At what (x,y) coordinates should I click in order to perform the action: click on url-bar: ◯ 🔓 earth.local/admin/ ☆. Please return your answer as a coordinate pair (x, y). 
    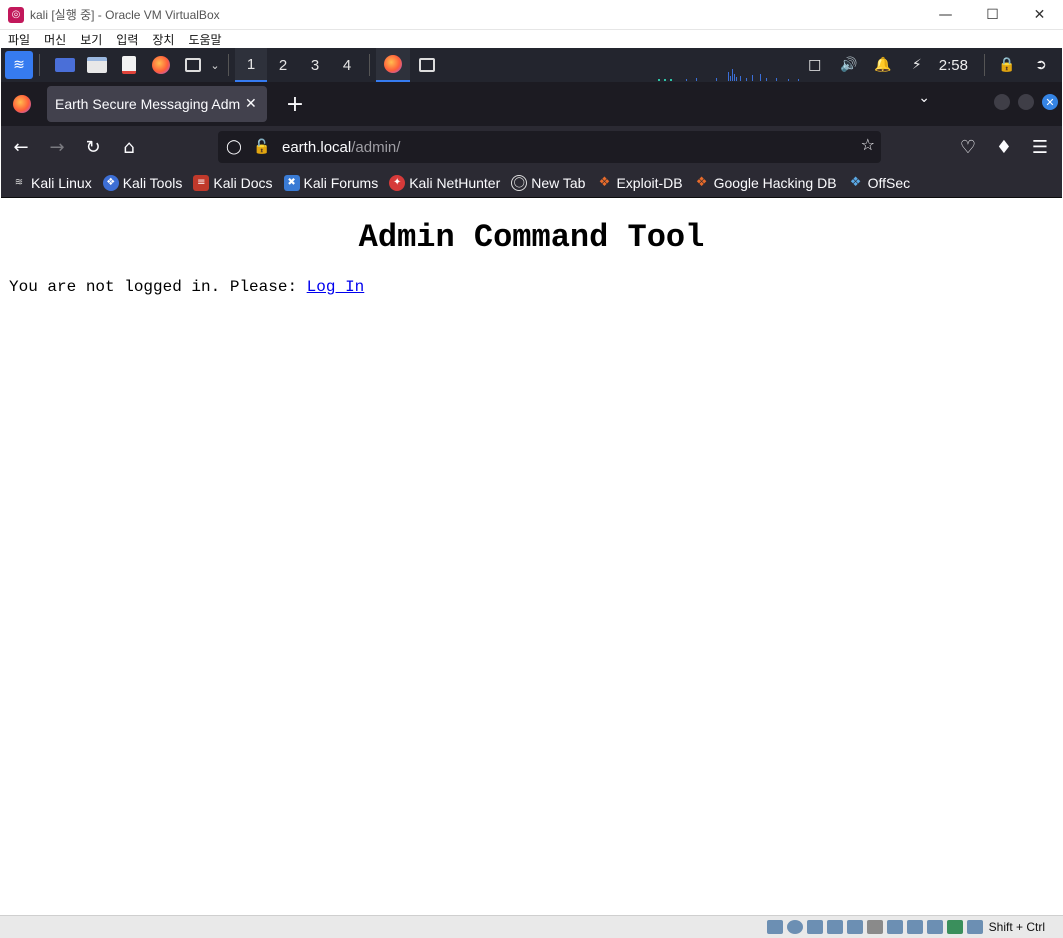
    Looking at the image, I should click on (549, 147).